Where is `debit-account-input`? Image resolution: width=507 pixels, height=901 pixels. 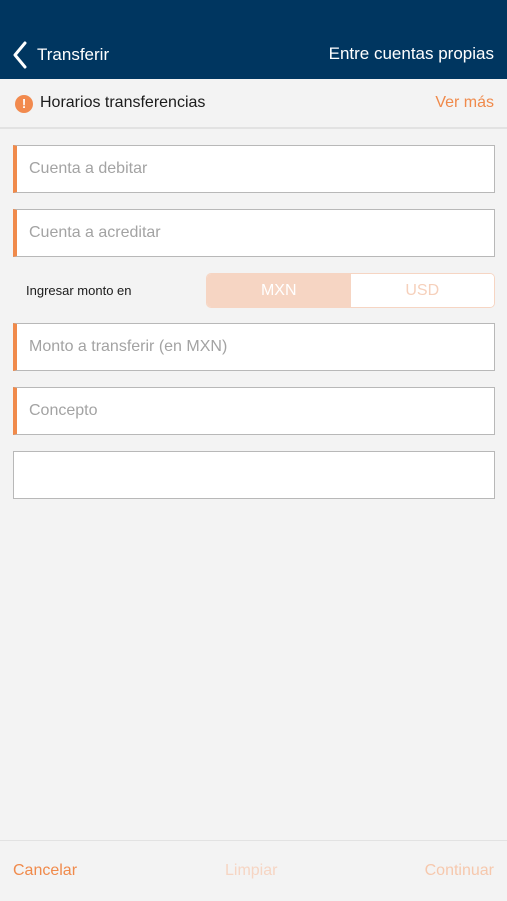
debit-account-input is located at coordinates (255, 169).